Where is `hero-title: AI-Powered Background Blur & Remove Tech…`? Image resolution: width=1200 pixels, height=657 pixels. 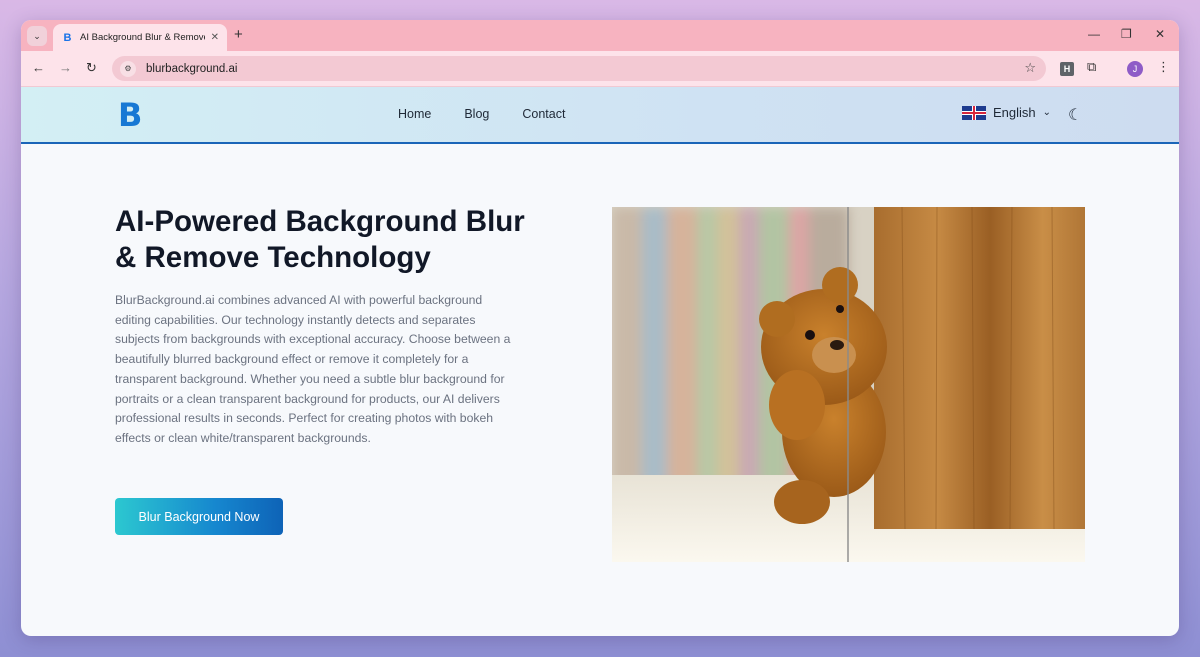
hero-title: AI-Powered Background Blur & Remove Tech… is located at coordinates (320, 239).